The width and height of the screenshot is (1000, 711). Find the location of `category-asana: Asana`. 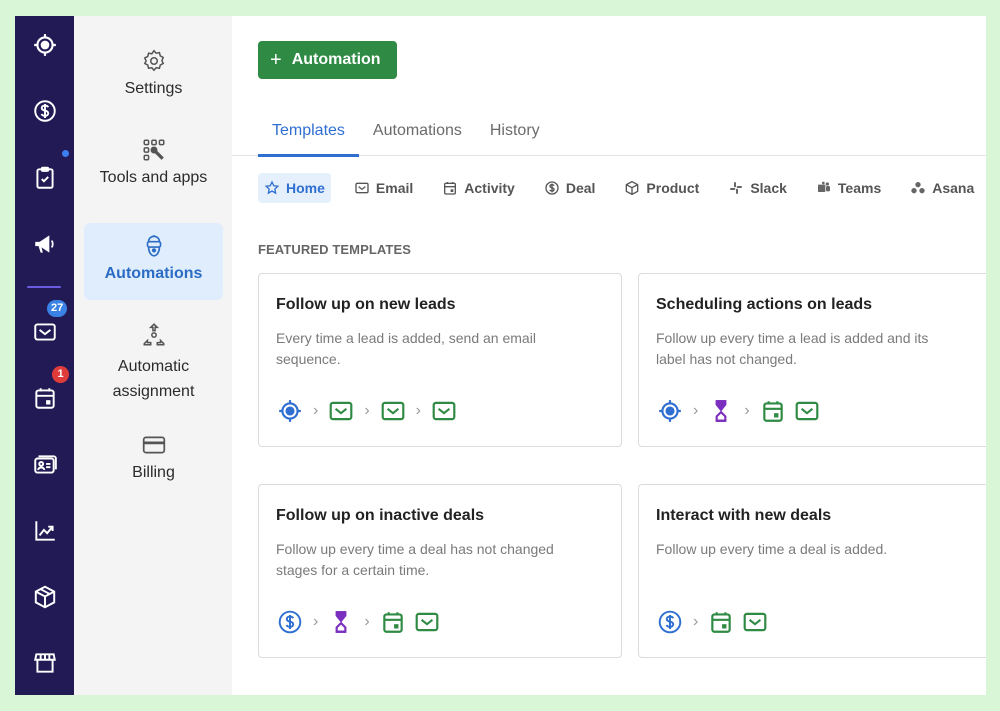

category-asana: Asana is located at coordinates (942, 188).